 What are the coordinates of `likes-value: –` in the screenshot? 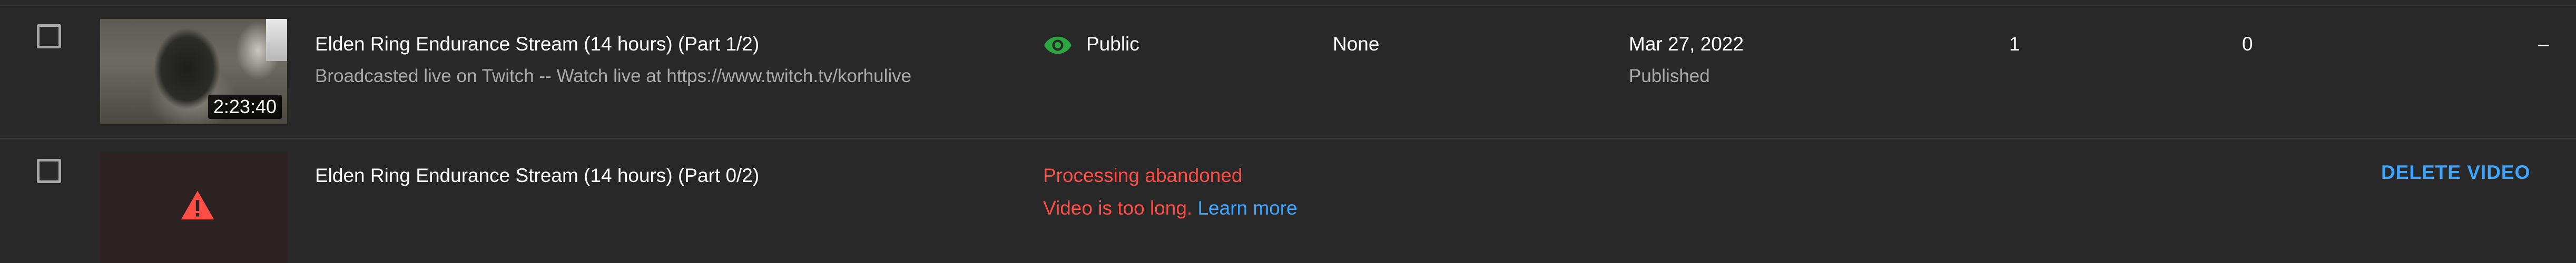 It's located at (2543, 44).